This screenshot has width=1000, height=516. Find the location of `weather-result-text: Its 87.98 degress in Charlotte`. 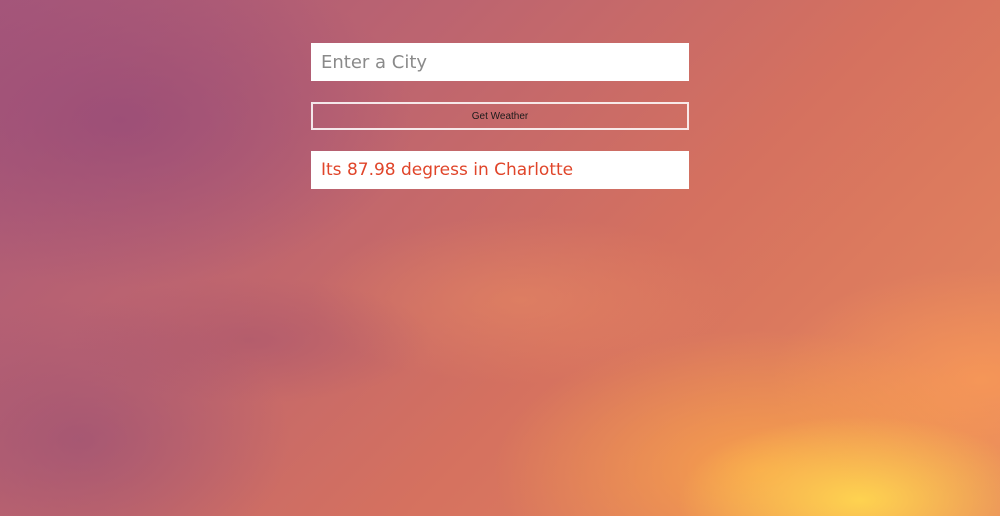

weather-result-text: Its 87.98 degress in Charlotte is located at coordinates (447, 170).